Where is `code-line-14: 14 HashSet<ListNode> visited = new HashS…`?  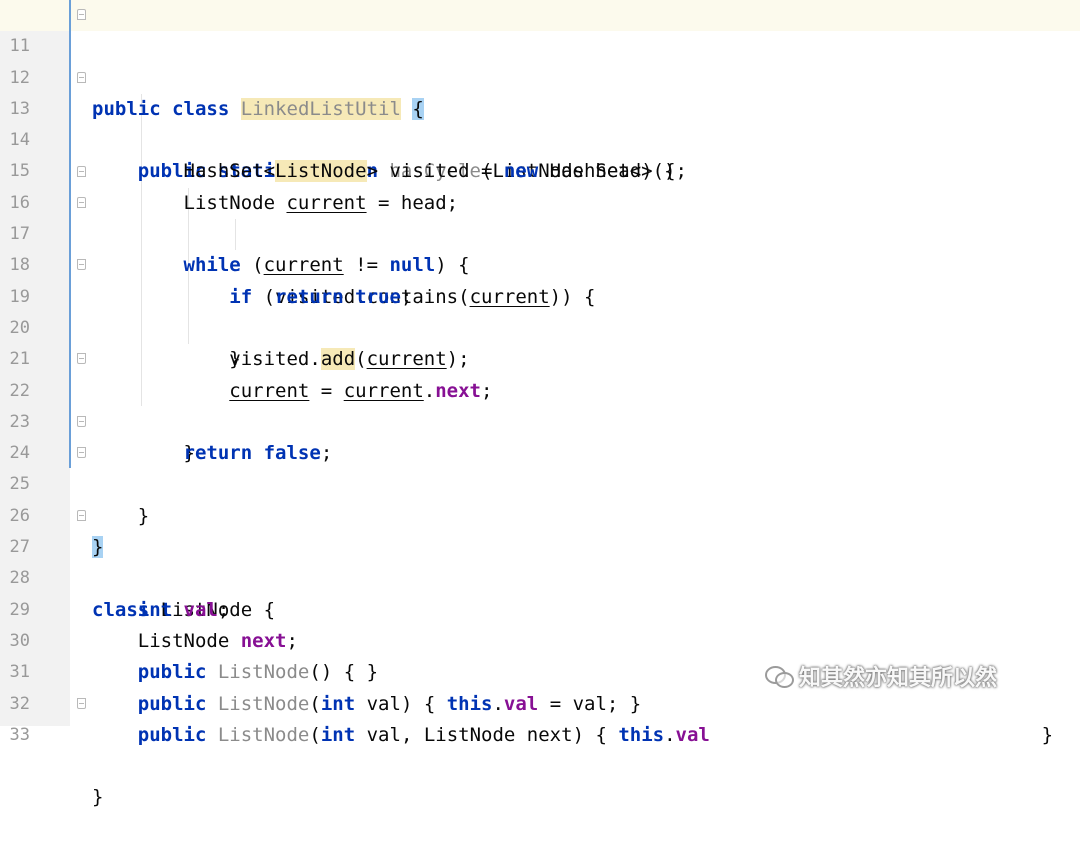 code-line-14: 14 HashSet<ListNode> visited = new HashS… is located at coordinates (540, 138).